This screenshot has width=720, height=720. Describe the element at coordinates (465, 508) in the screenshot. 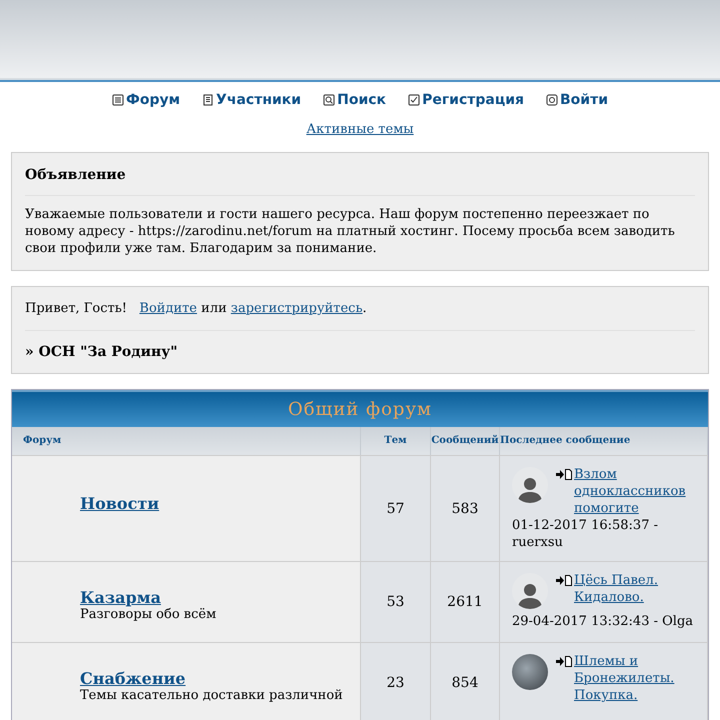

I see `posts-count: 583` at that location.